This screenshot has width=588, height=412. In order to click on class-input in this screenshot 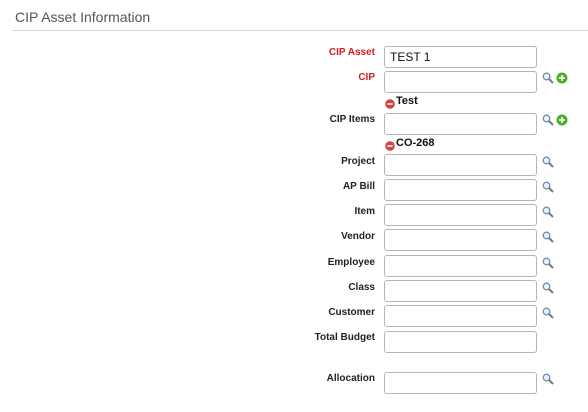, I will do `click(460, 291)`.